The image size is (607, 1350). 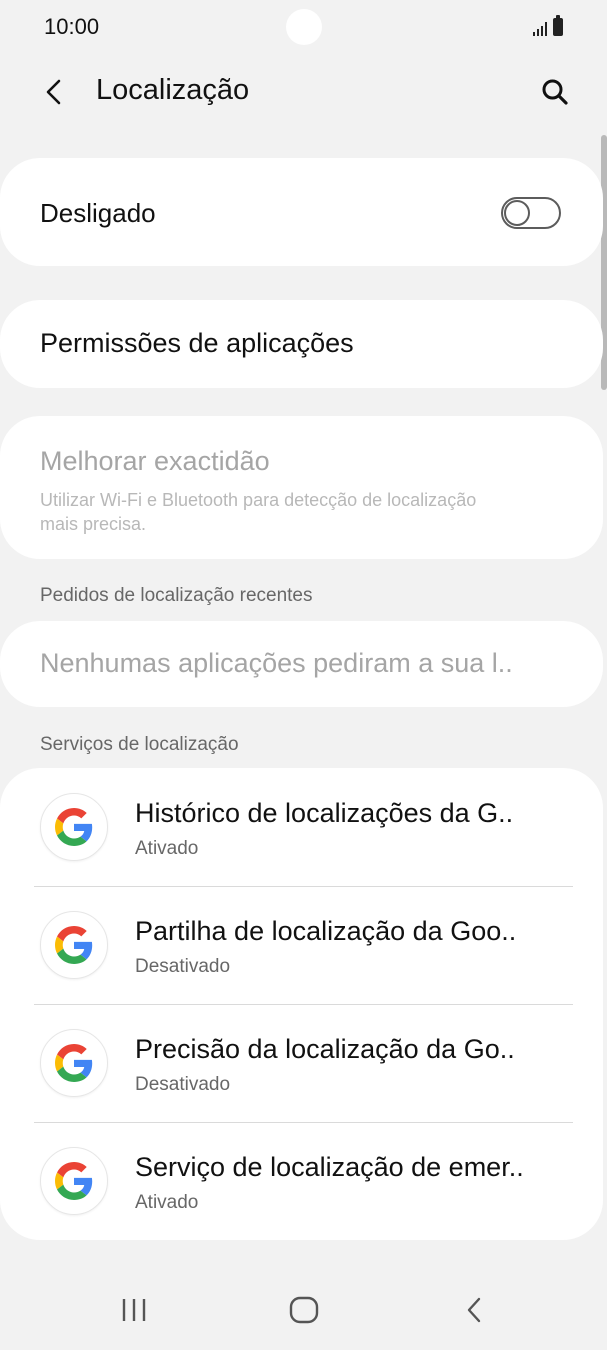 What do you see at coordinates (558, 25) in the screenshot?
I see `battery-icon` at bounding box center [558, 25].